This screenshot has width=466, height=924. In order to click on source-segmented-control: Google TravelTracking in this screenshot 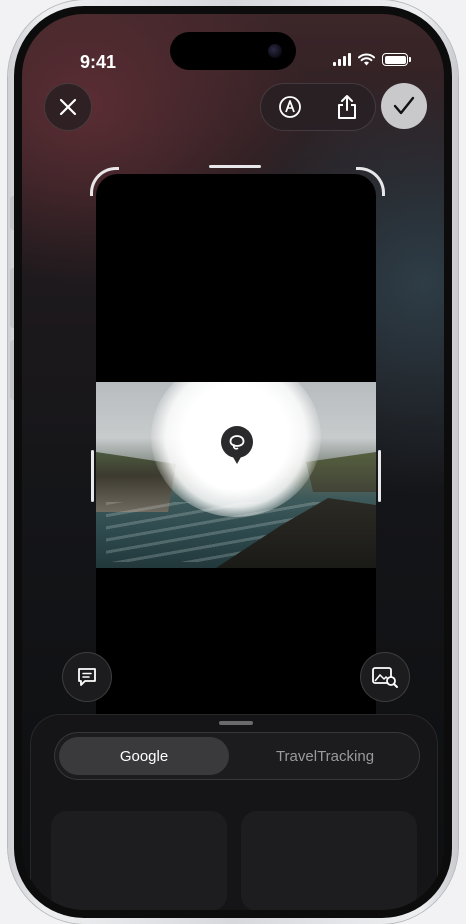, I will do `click(237, 756)`.